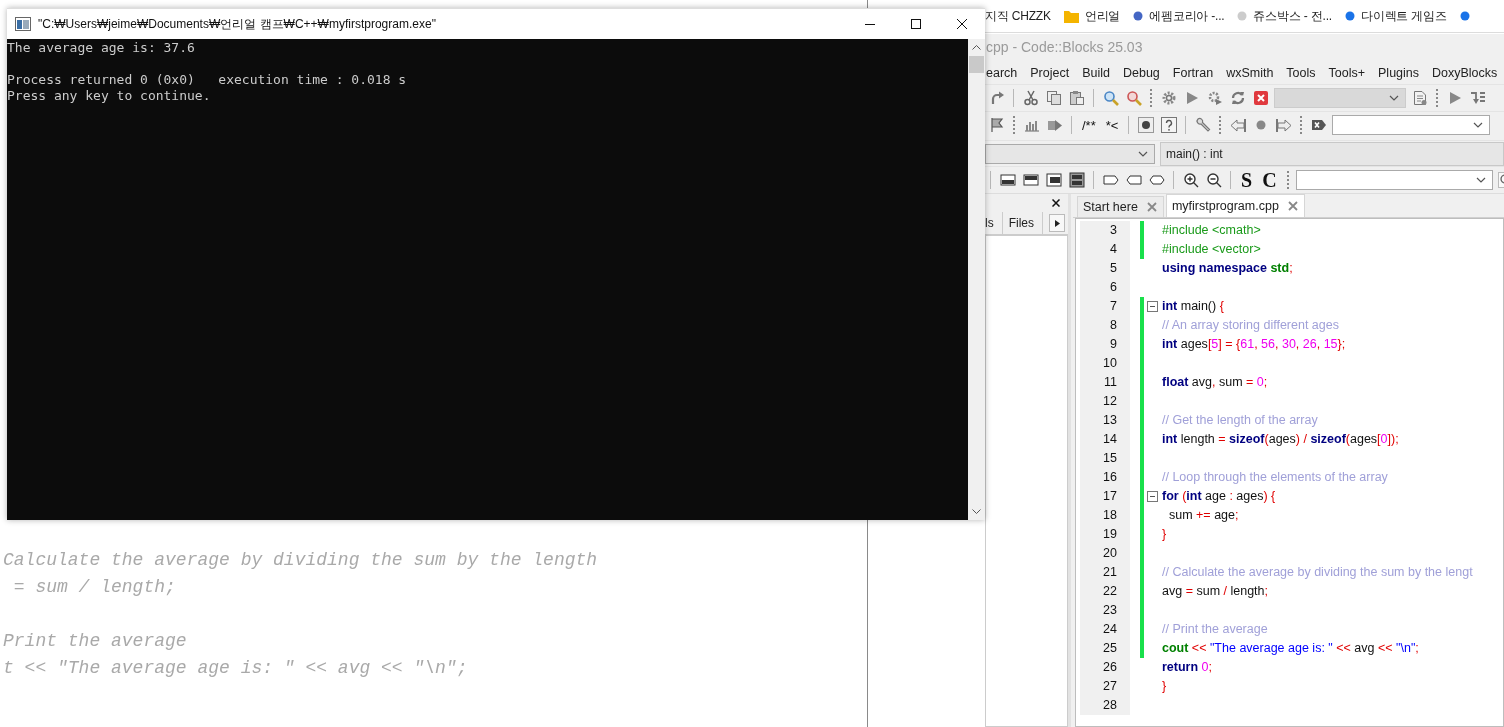  I want to click on clipboard-icon, so click(1076, 98).